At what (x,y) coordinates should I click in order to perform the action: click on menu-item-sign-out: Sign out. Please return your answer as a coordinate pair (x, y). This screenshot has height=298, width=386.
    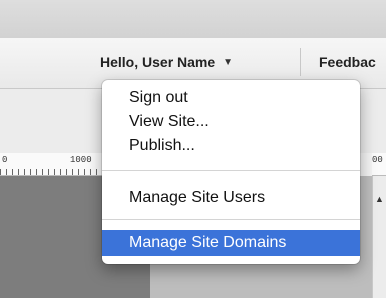
    Looking at the image, I should click on (231, 98).